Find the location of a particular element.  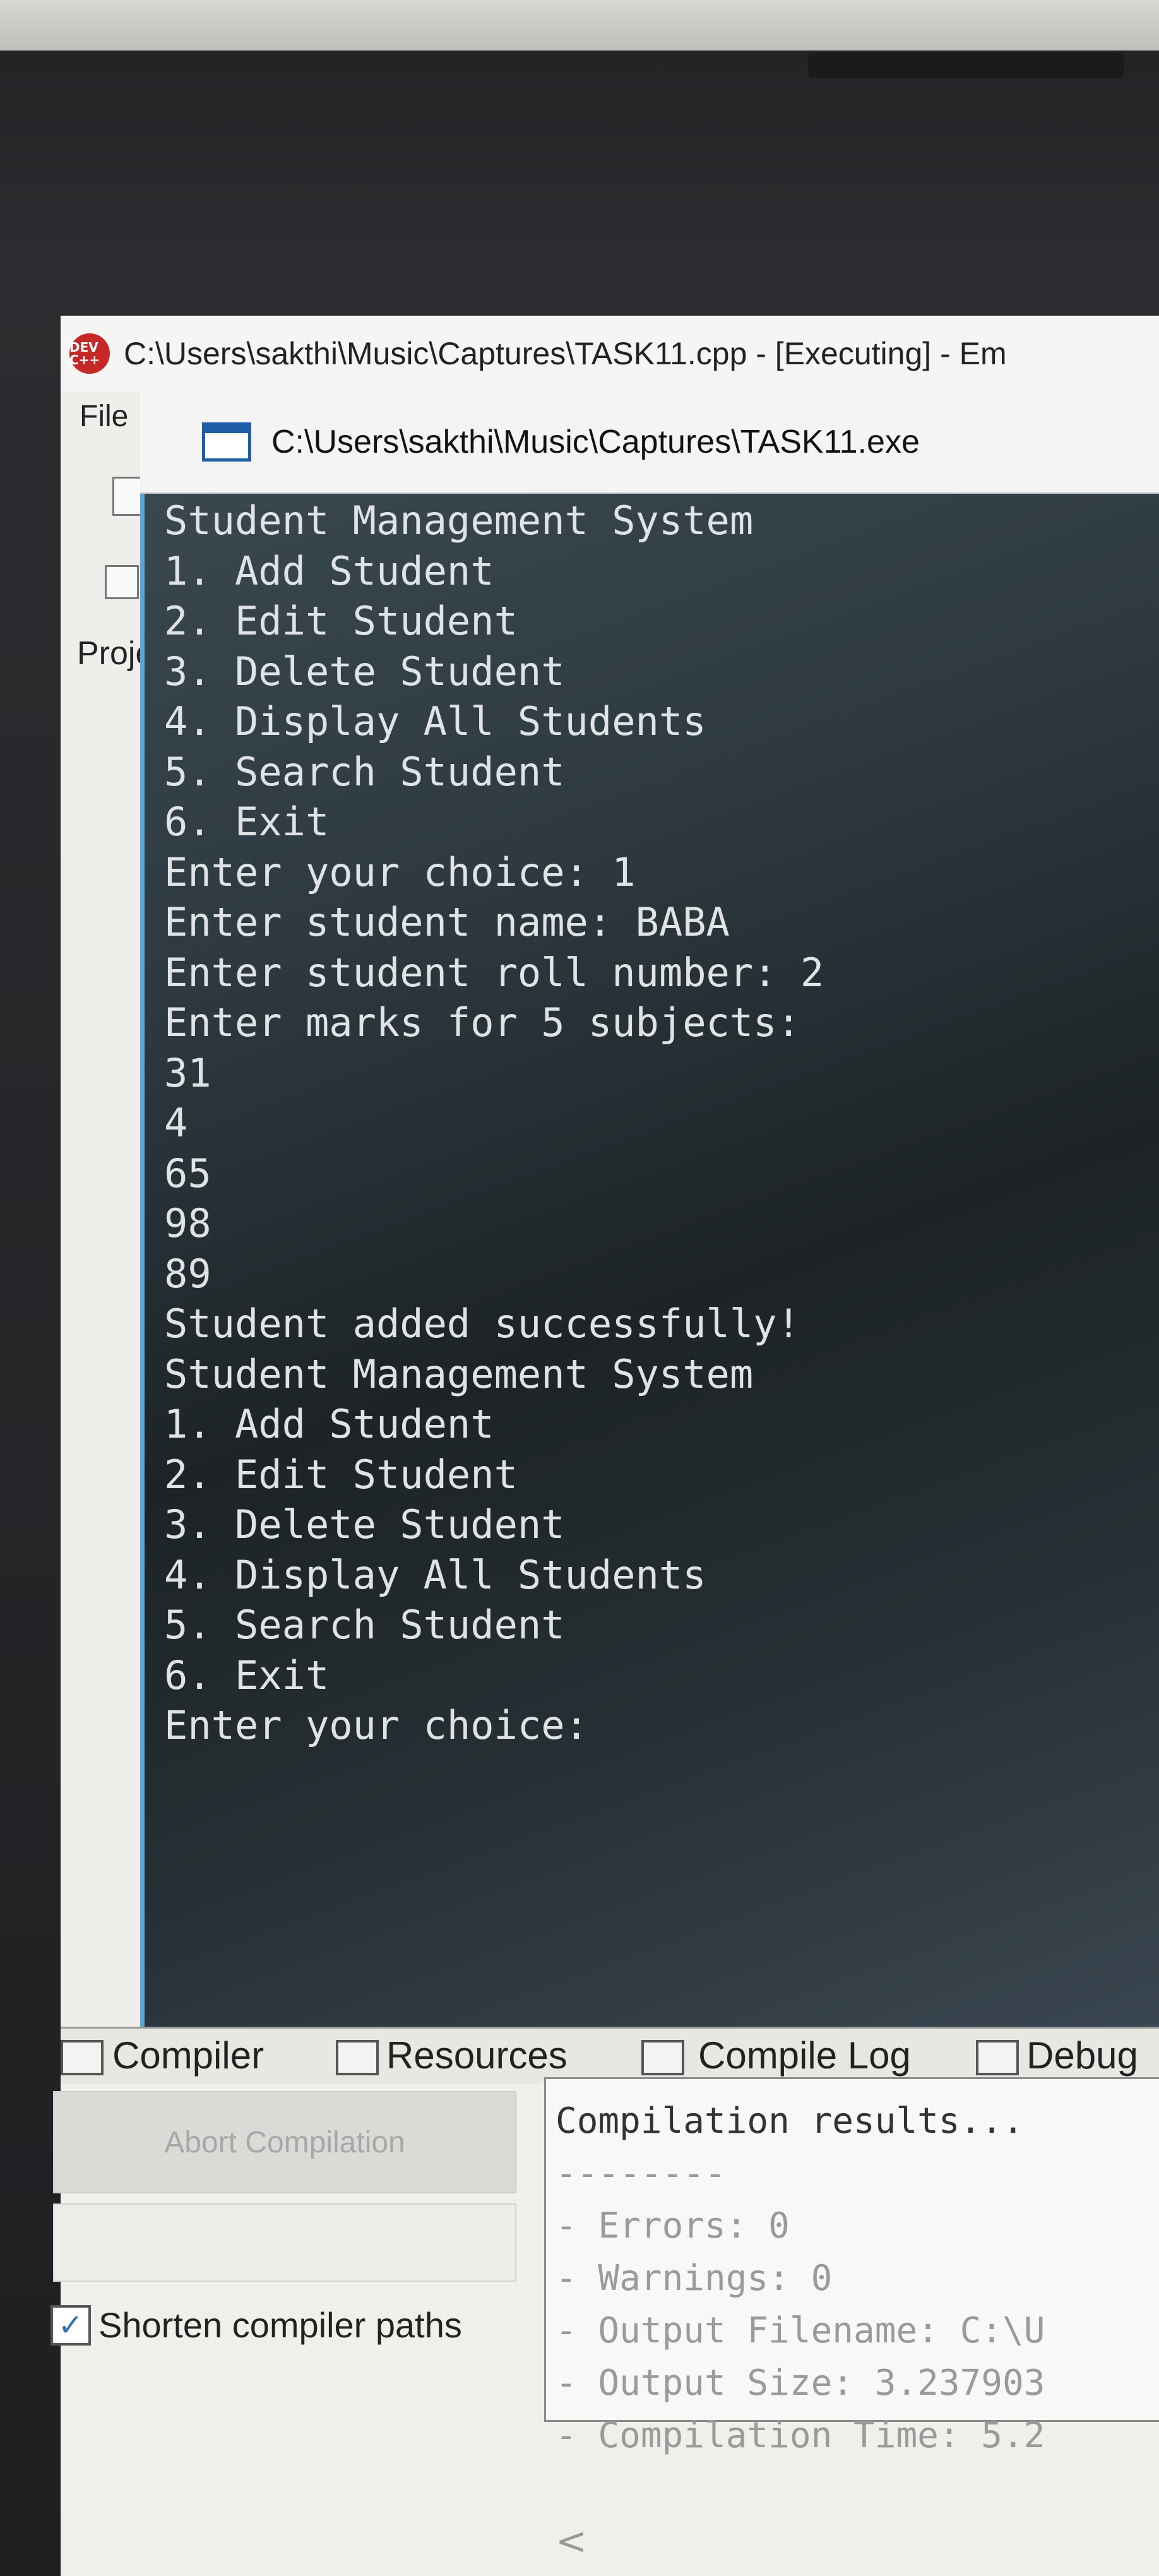

console-line: 31 is located at coordinates (187, 1072).